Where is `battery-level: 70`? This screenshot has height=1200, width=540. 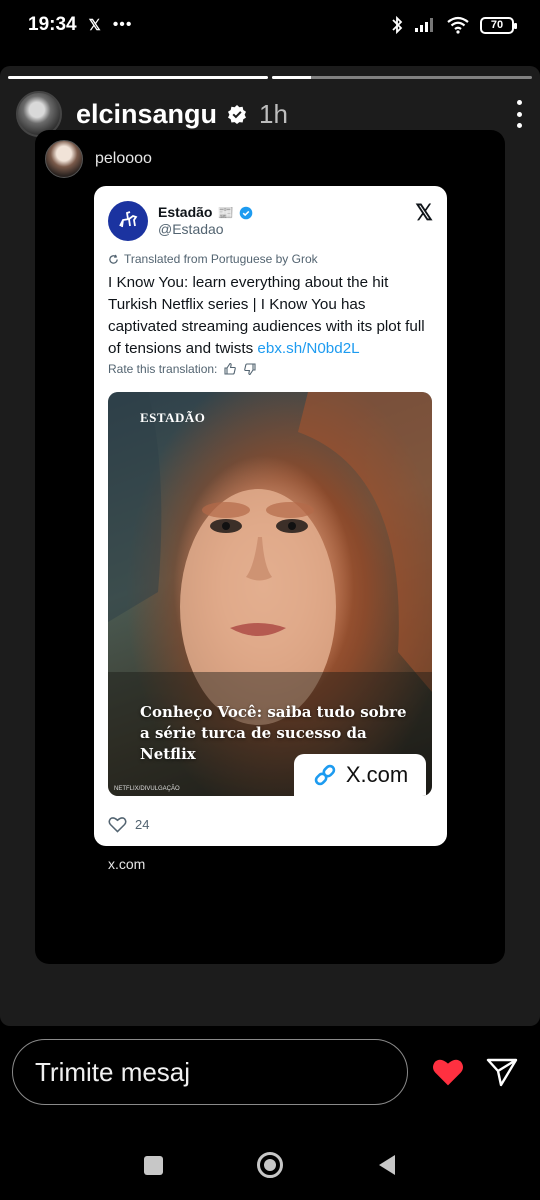 battery-level: 70 is located at coordinates (497, 25).